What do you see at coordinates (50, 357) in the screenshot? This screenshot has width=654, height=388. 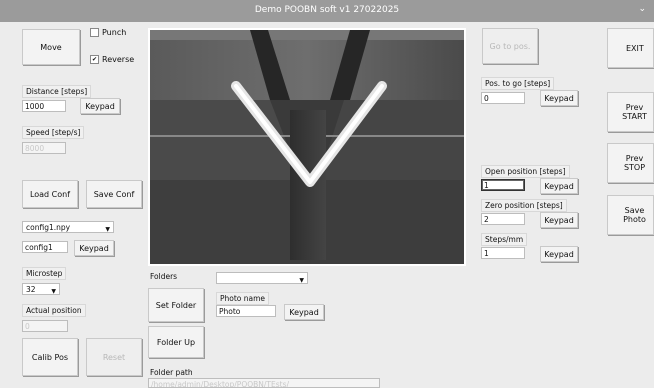 I see `calib-pos-button: Calib Pos` at bounding box center [50, 357].